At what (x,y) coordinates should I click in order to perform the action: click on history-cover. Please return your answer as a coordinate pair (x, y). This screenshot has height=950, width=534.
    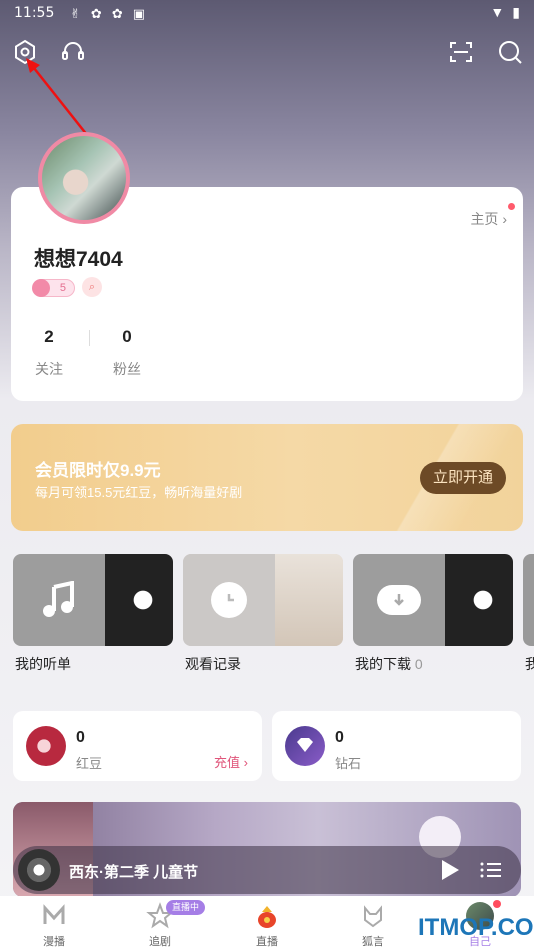
    Looking at the image, I should click on (308, 600).